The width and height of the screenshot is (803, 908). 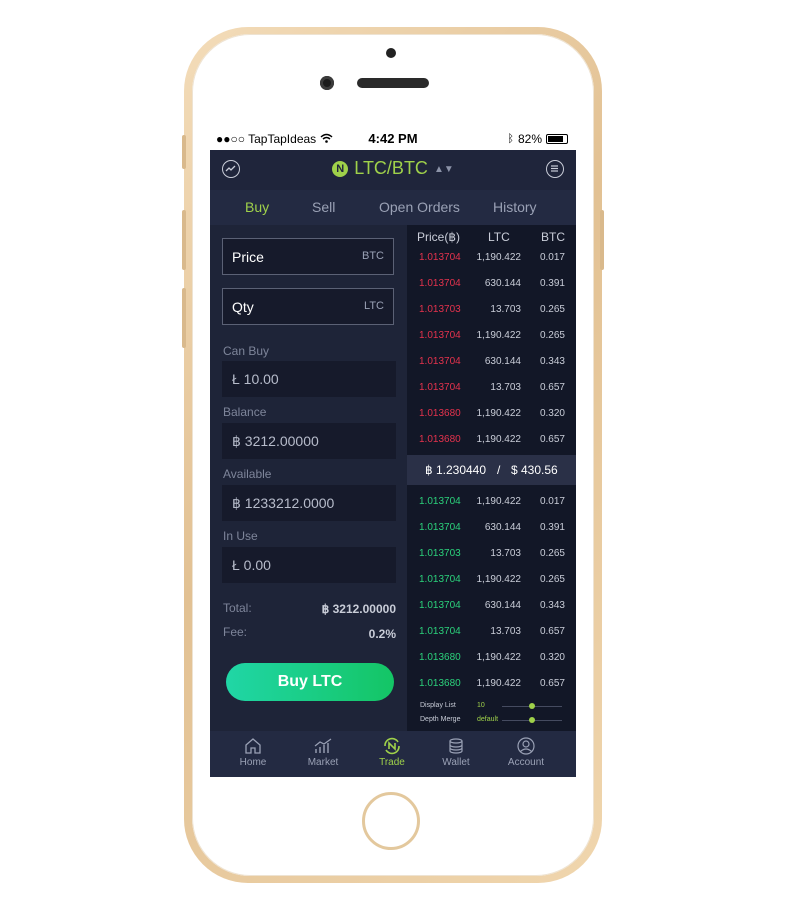 What do you see at coordinates (491, 441) in the screenshot?
I see `sell-order-row: 1.013680 1,190.422 0.657` at bounding box center [491, 441].